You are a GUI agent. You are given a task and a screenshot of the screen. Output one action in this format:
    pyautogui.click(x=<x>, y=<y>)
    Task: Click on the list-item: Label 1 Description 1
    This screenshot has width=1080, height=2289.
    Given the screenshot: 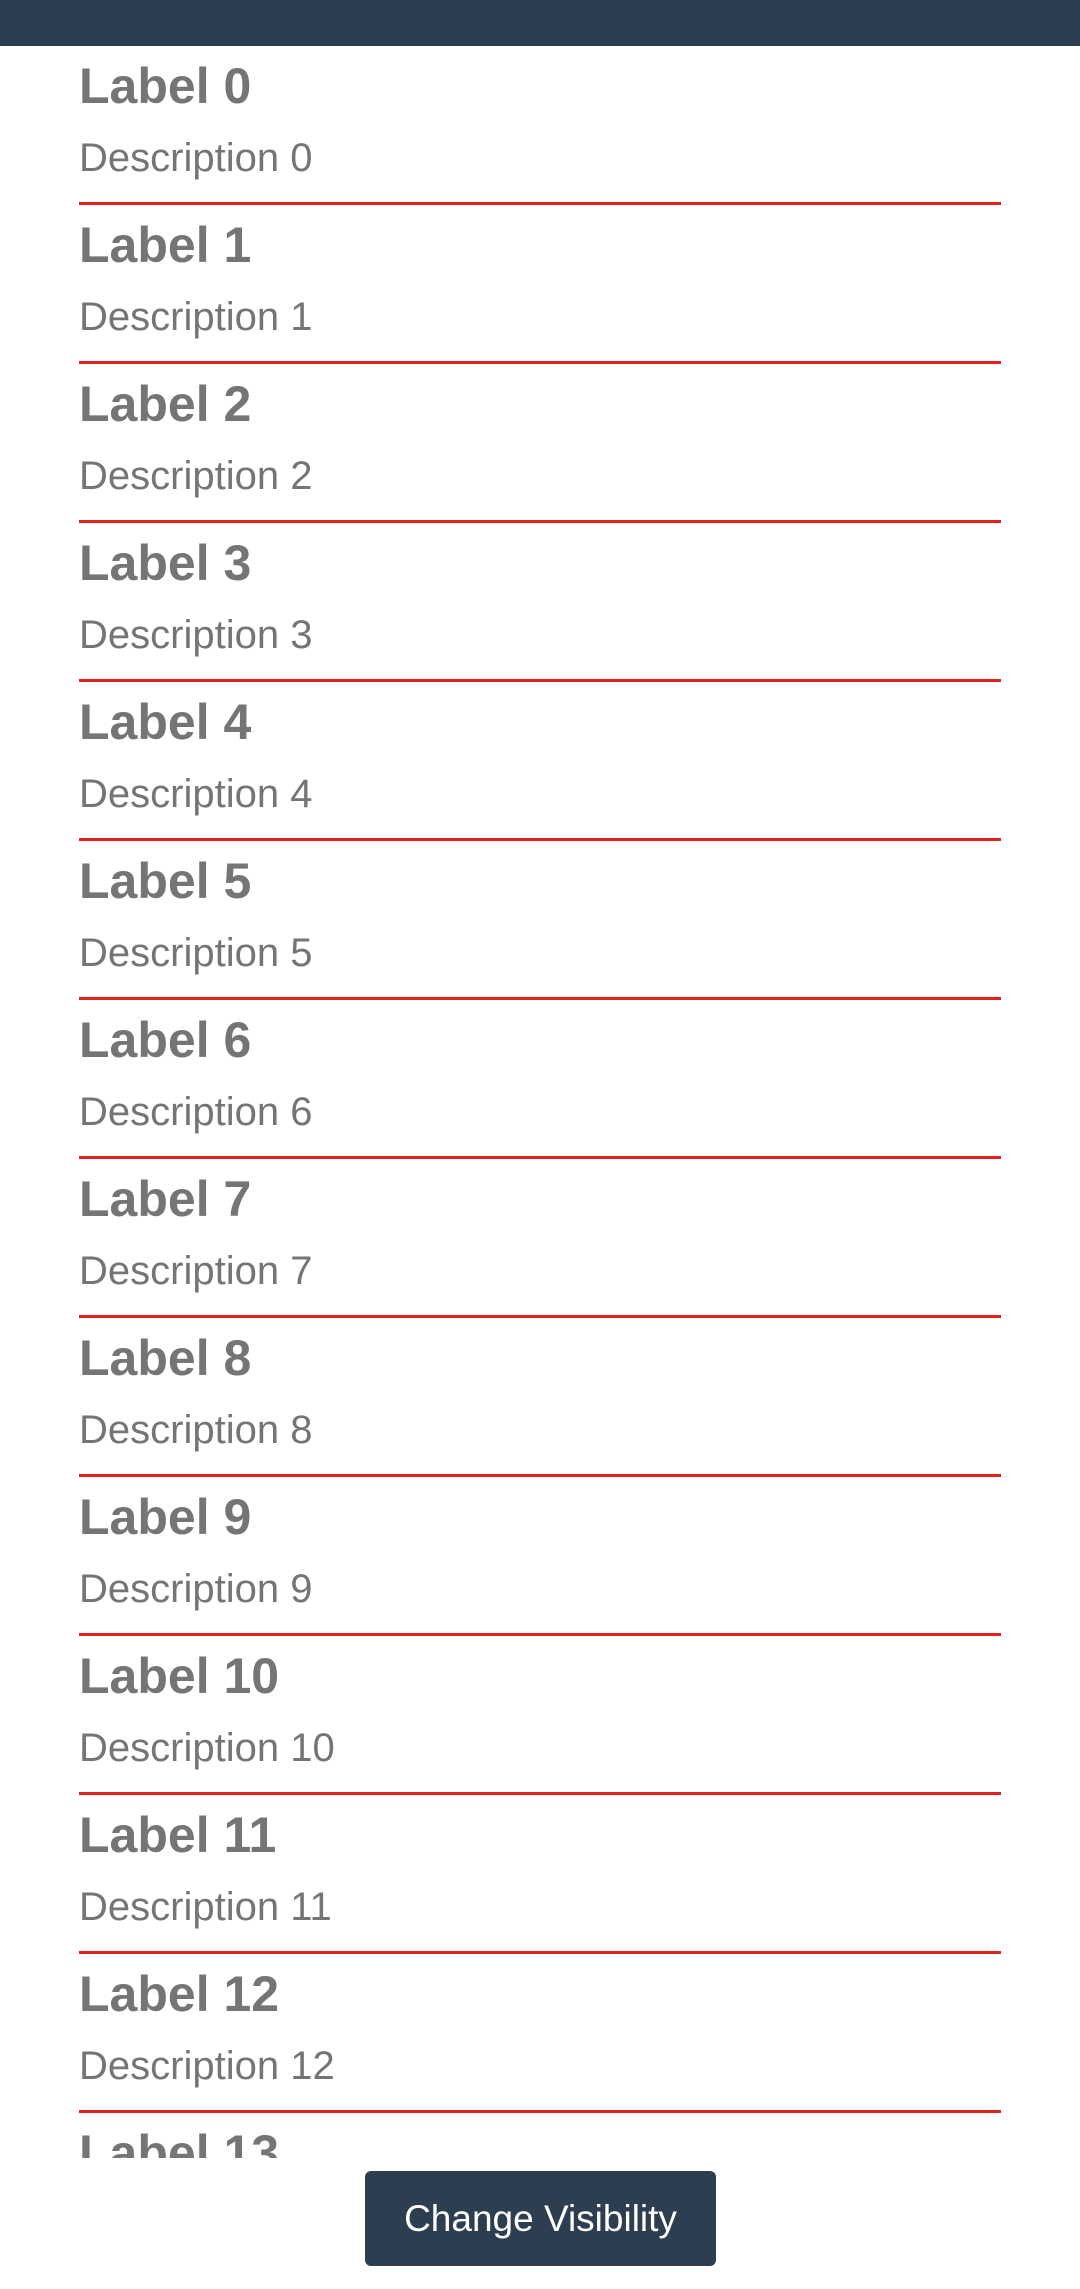 What is the action you would take?
    pyautogui.click(x=540, y=284)
    